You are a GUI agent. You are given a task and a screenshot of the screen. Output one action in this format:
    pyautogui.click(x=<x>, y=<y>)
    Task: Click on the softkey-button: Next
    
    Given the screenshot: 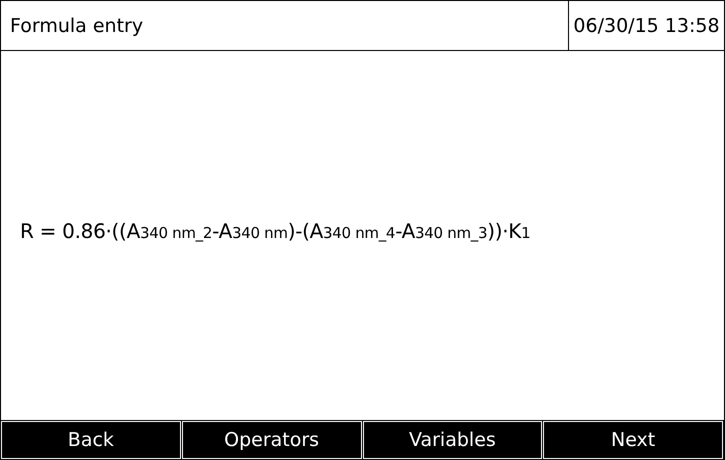 What is the action you would take?
    pyautogui.click(x=633, y=440)
    